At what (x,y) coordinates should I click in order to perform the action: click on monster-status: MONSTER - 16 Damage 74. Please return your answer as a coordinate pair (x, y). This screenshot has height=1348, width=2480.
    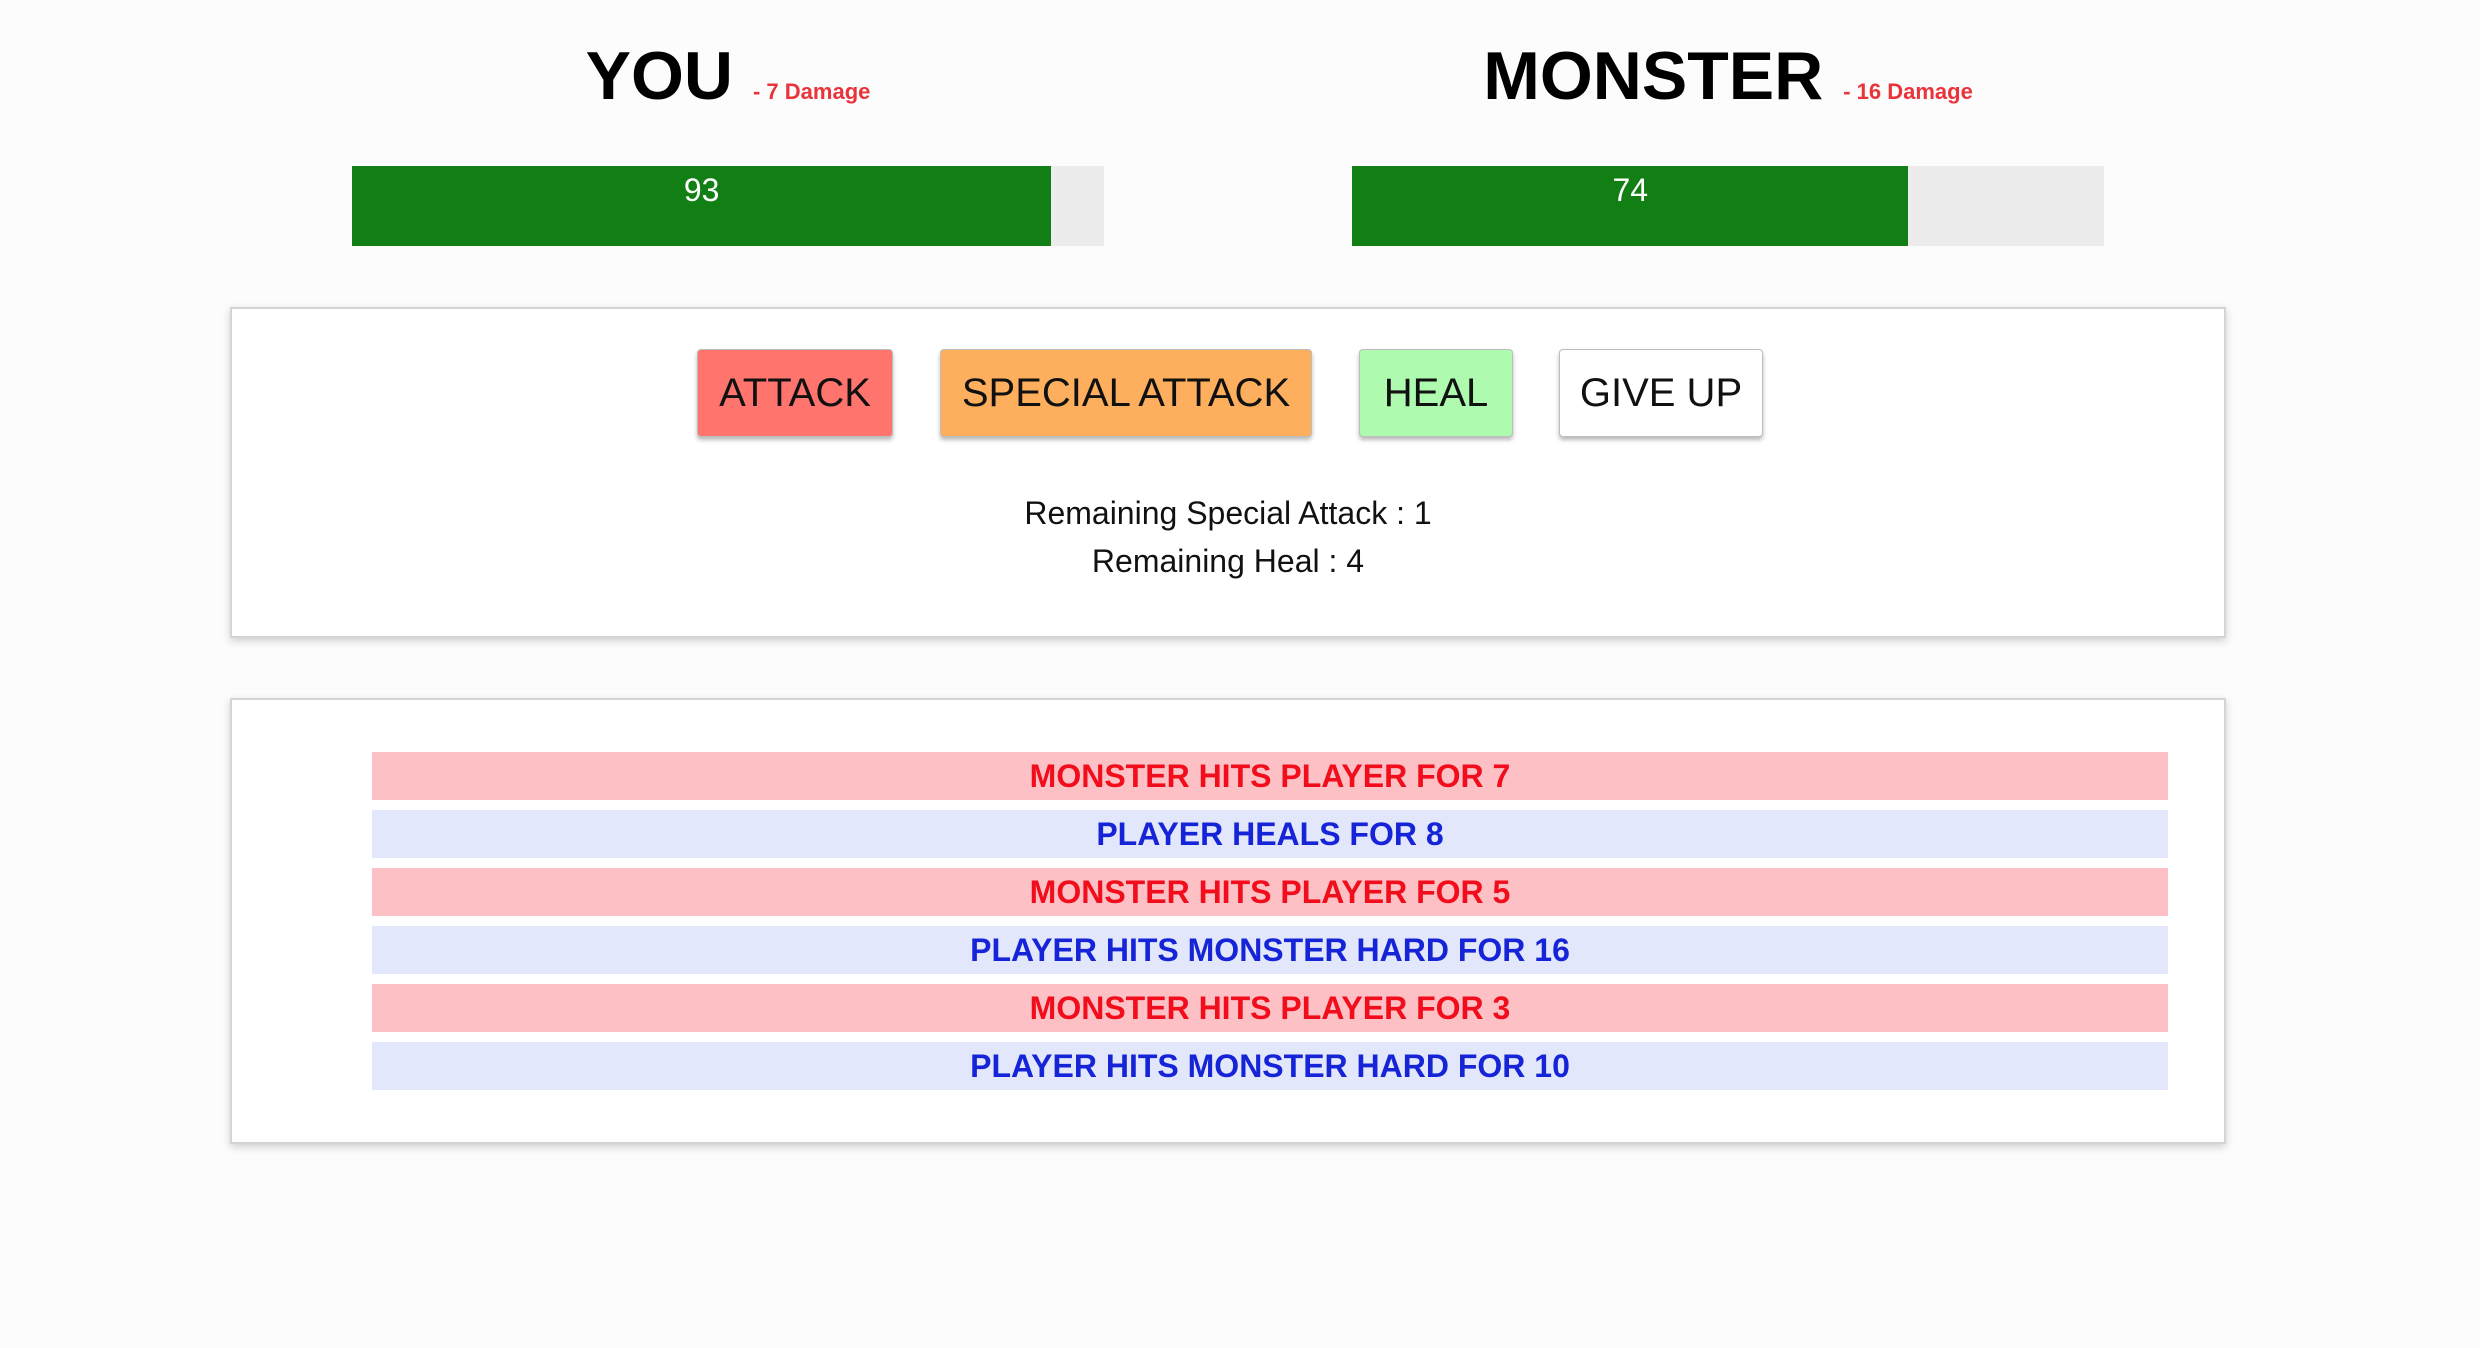
    Looking at the image, I should click on (1728, 138).